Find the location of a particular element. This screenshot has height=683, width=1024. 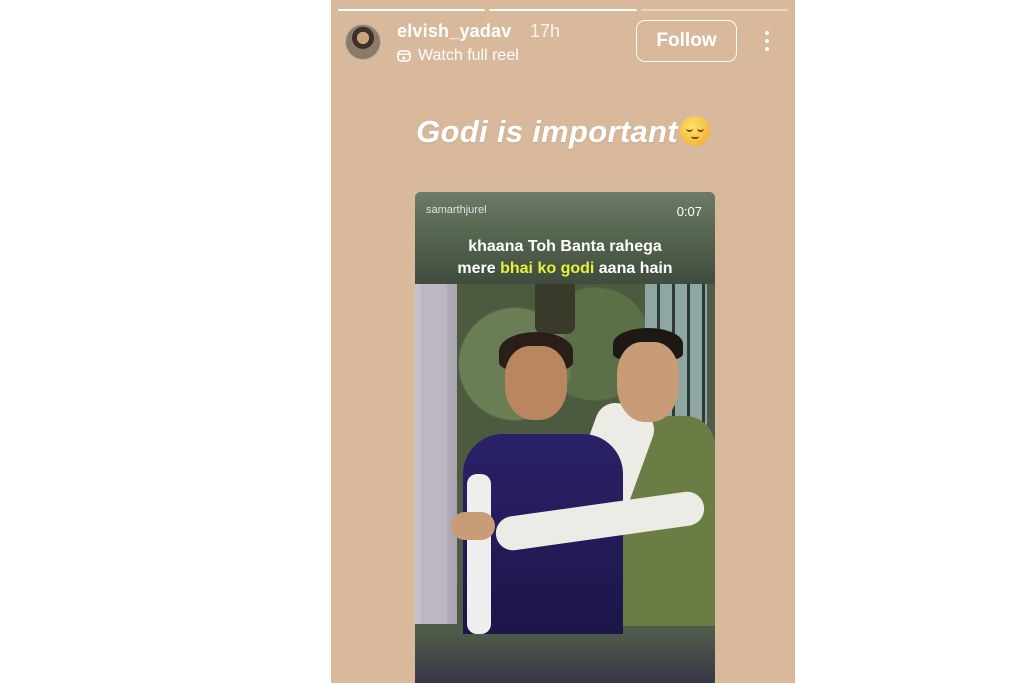

post-time: 17h is located at coordinates (545, 31).